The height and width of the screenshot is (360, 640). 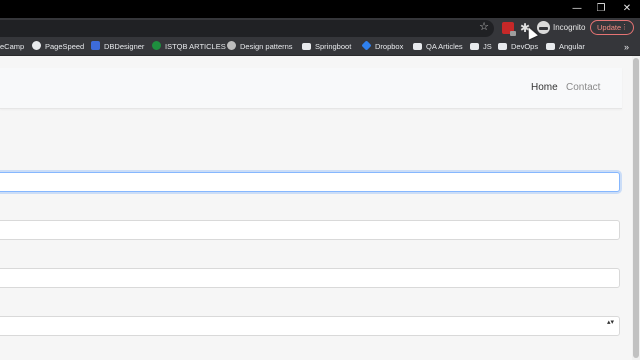 I want to click on browser-toolbar: ☆ ✱ Incognito Update ⋮, so click(x=320, y=28).